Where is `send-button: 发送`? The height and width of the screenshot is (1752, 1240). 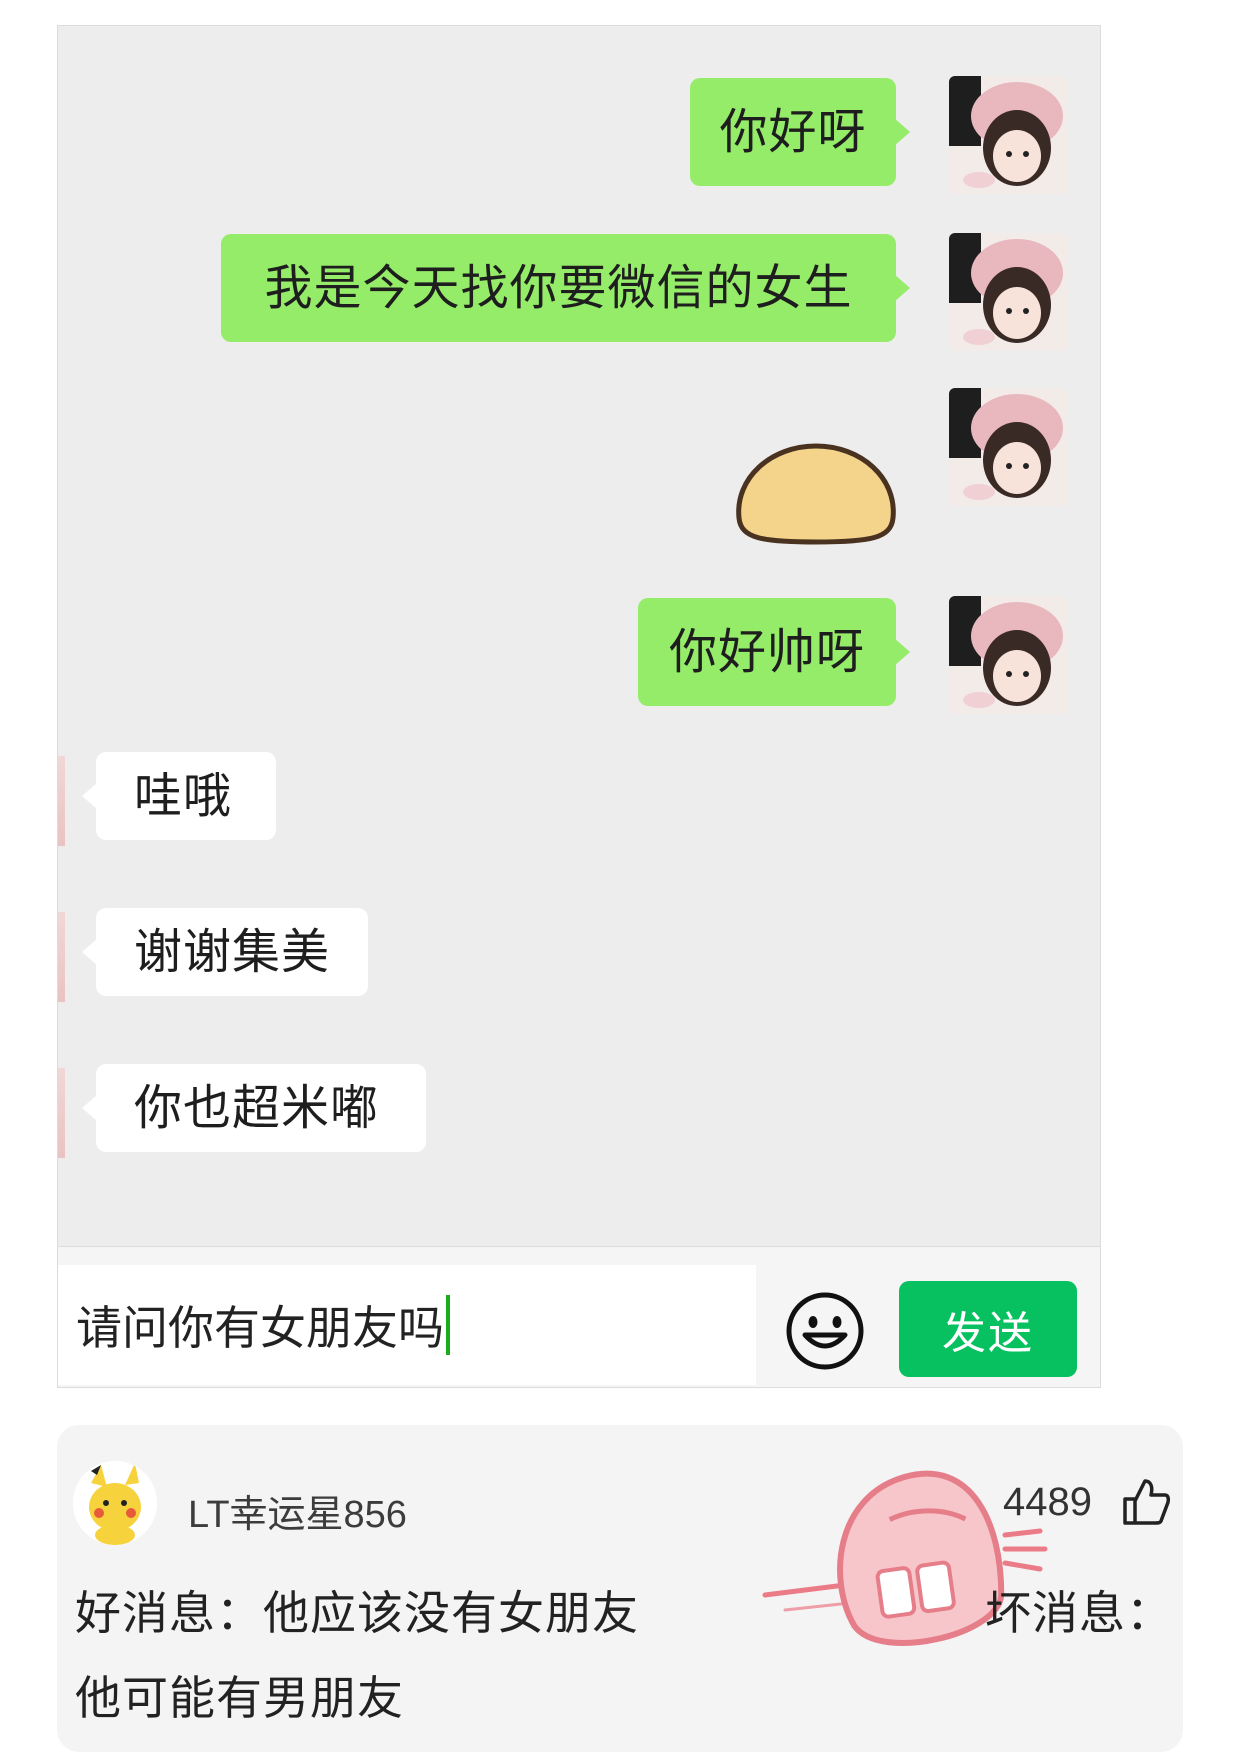 send-button: 发送 is located at coordinates (988, 1329).